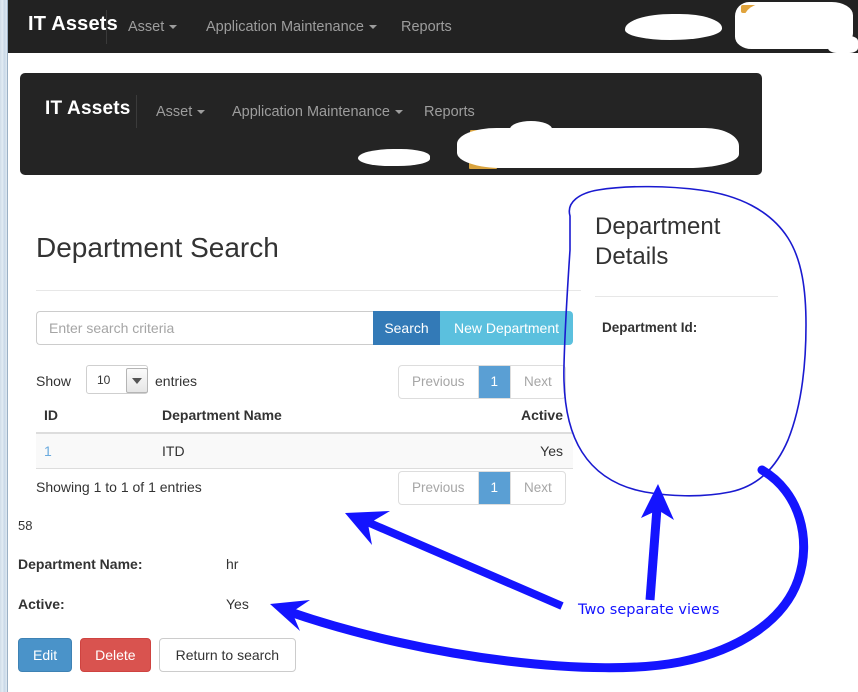  What do you see at coordinates (54, 381) in the screenshot?
I see `show-label: Show` at bounding box center [54, 381].